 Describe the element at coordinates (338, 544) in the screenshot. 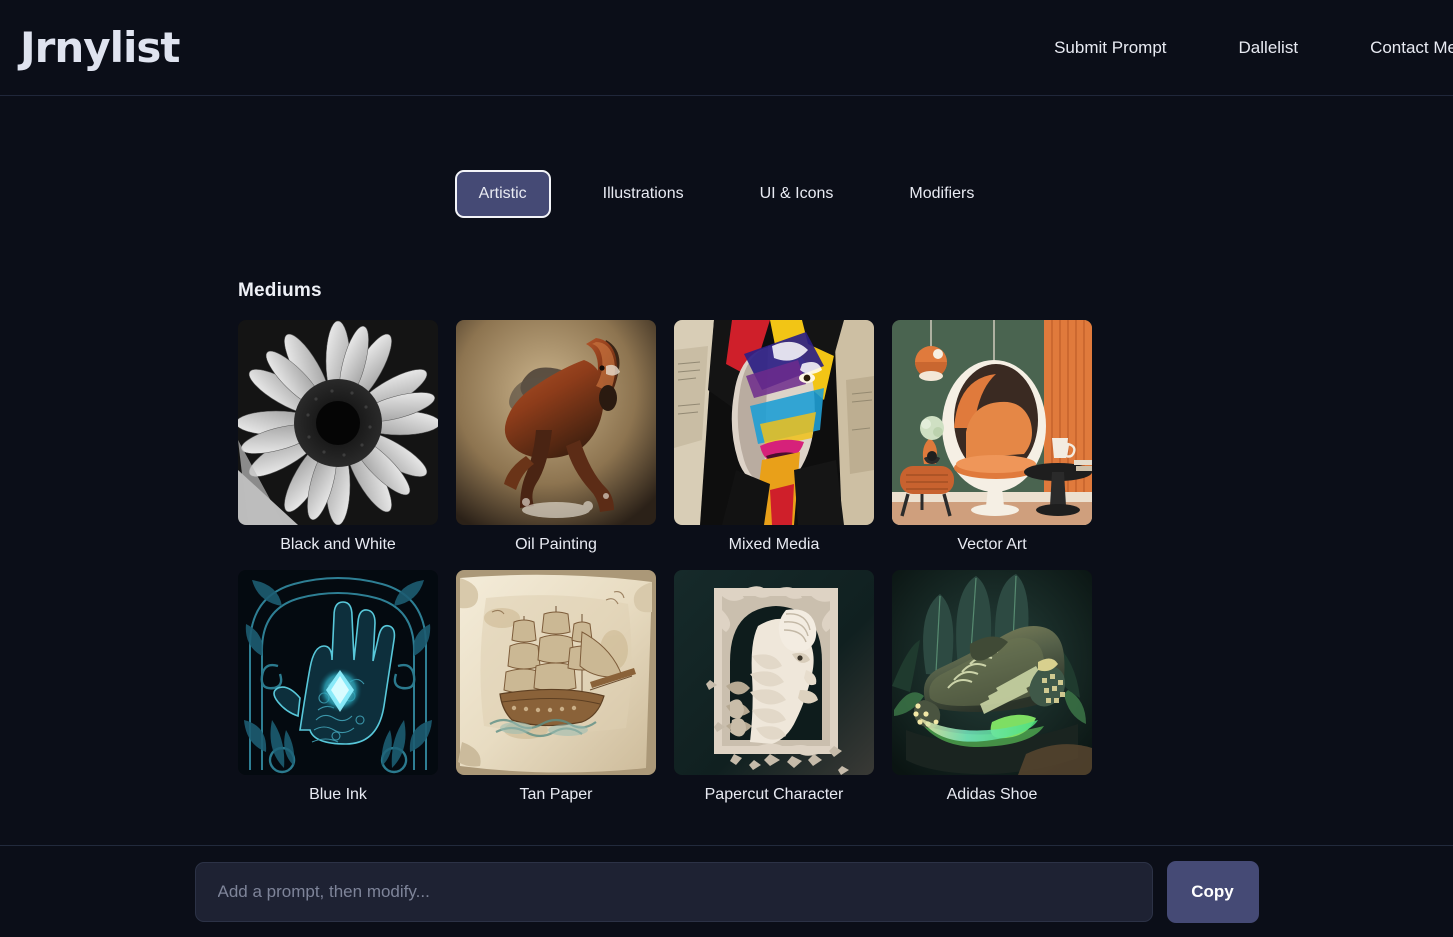

I see `card-label: Black and White` at that location.